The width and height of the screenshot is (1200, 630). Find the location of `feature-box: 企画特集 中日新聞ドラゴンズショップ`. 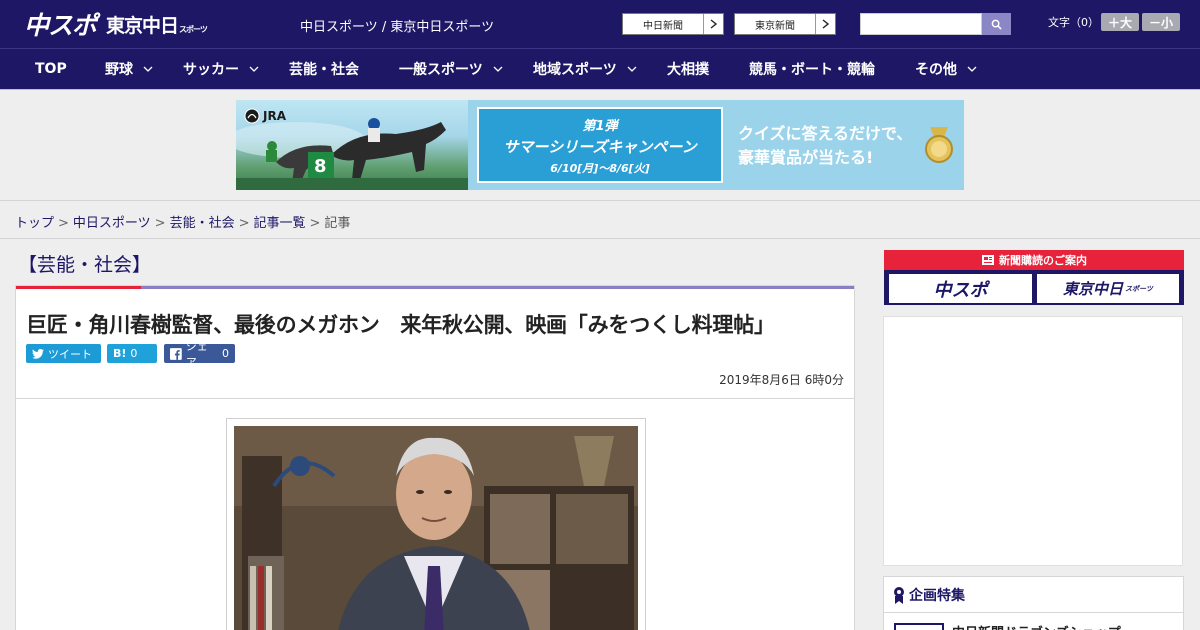

feature-box: 企画特集 中日新聞ドラゴンズショップ is located at coordinates (1033, 603).